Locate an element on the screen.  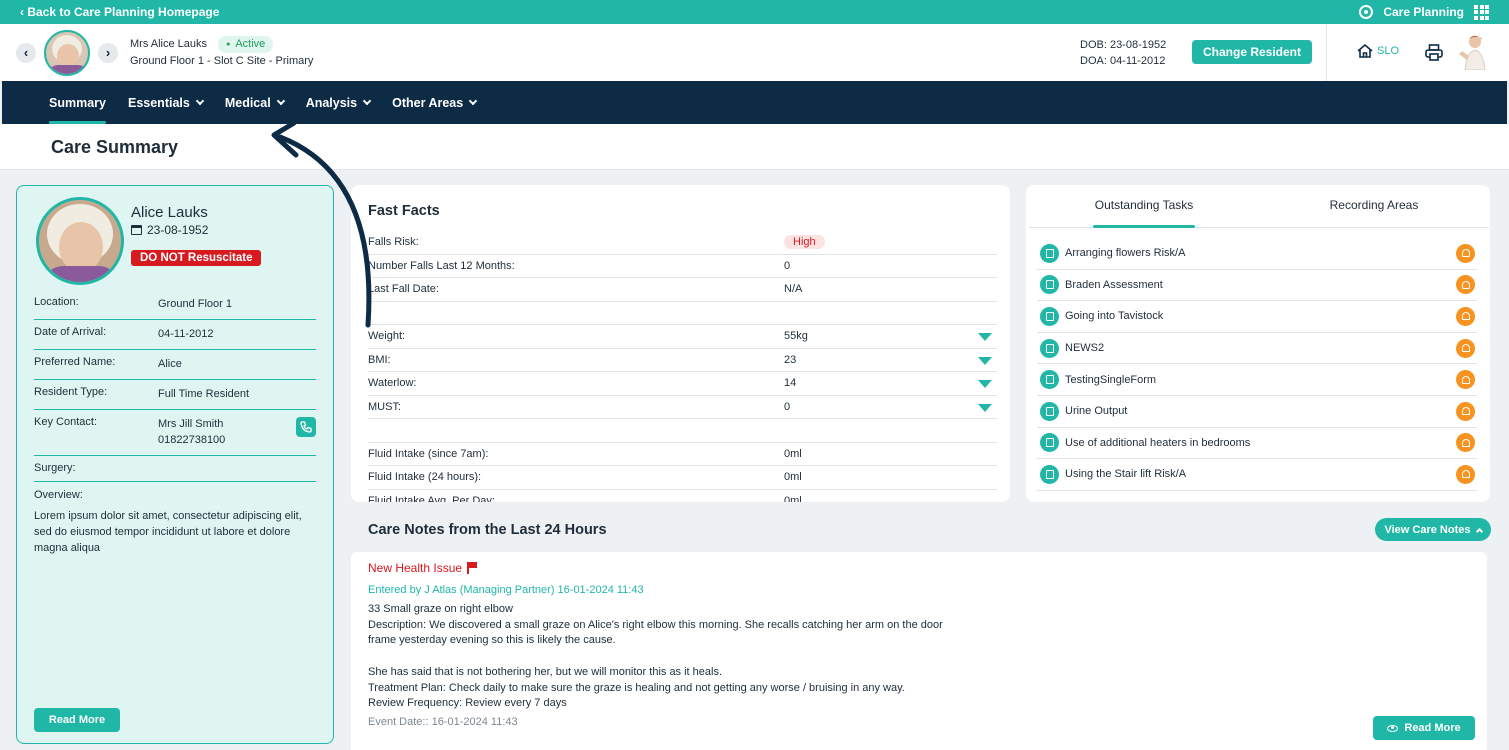
ff-row-last-fall: Last Fall Date: N/A is located at coordinates (682, 290).